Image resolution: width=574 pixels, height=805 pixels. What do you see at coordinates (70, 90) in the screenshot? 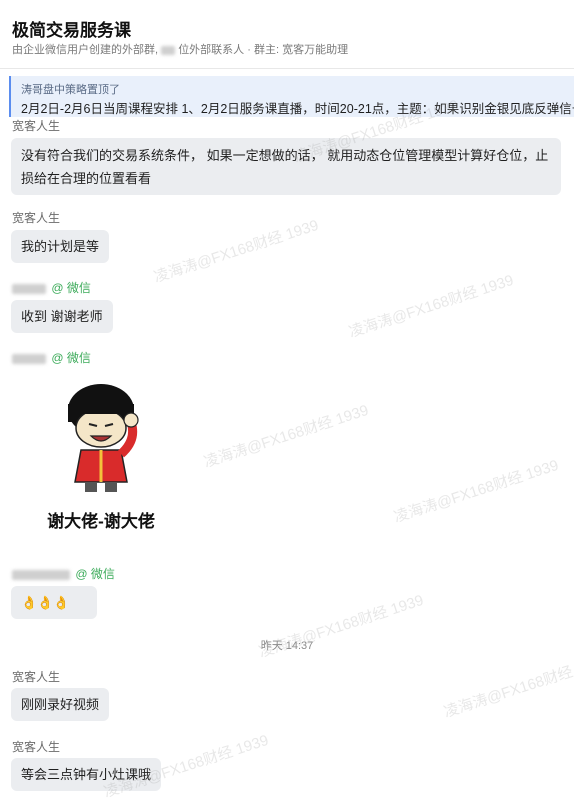
I see `pinned-label: 涛哥盘中策略置顶了` at bounding box center [70, 90].